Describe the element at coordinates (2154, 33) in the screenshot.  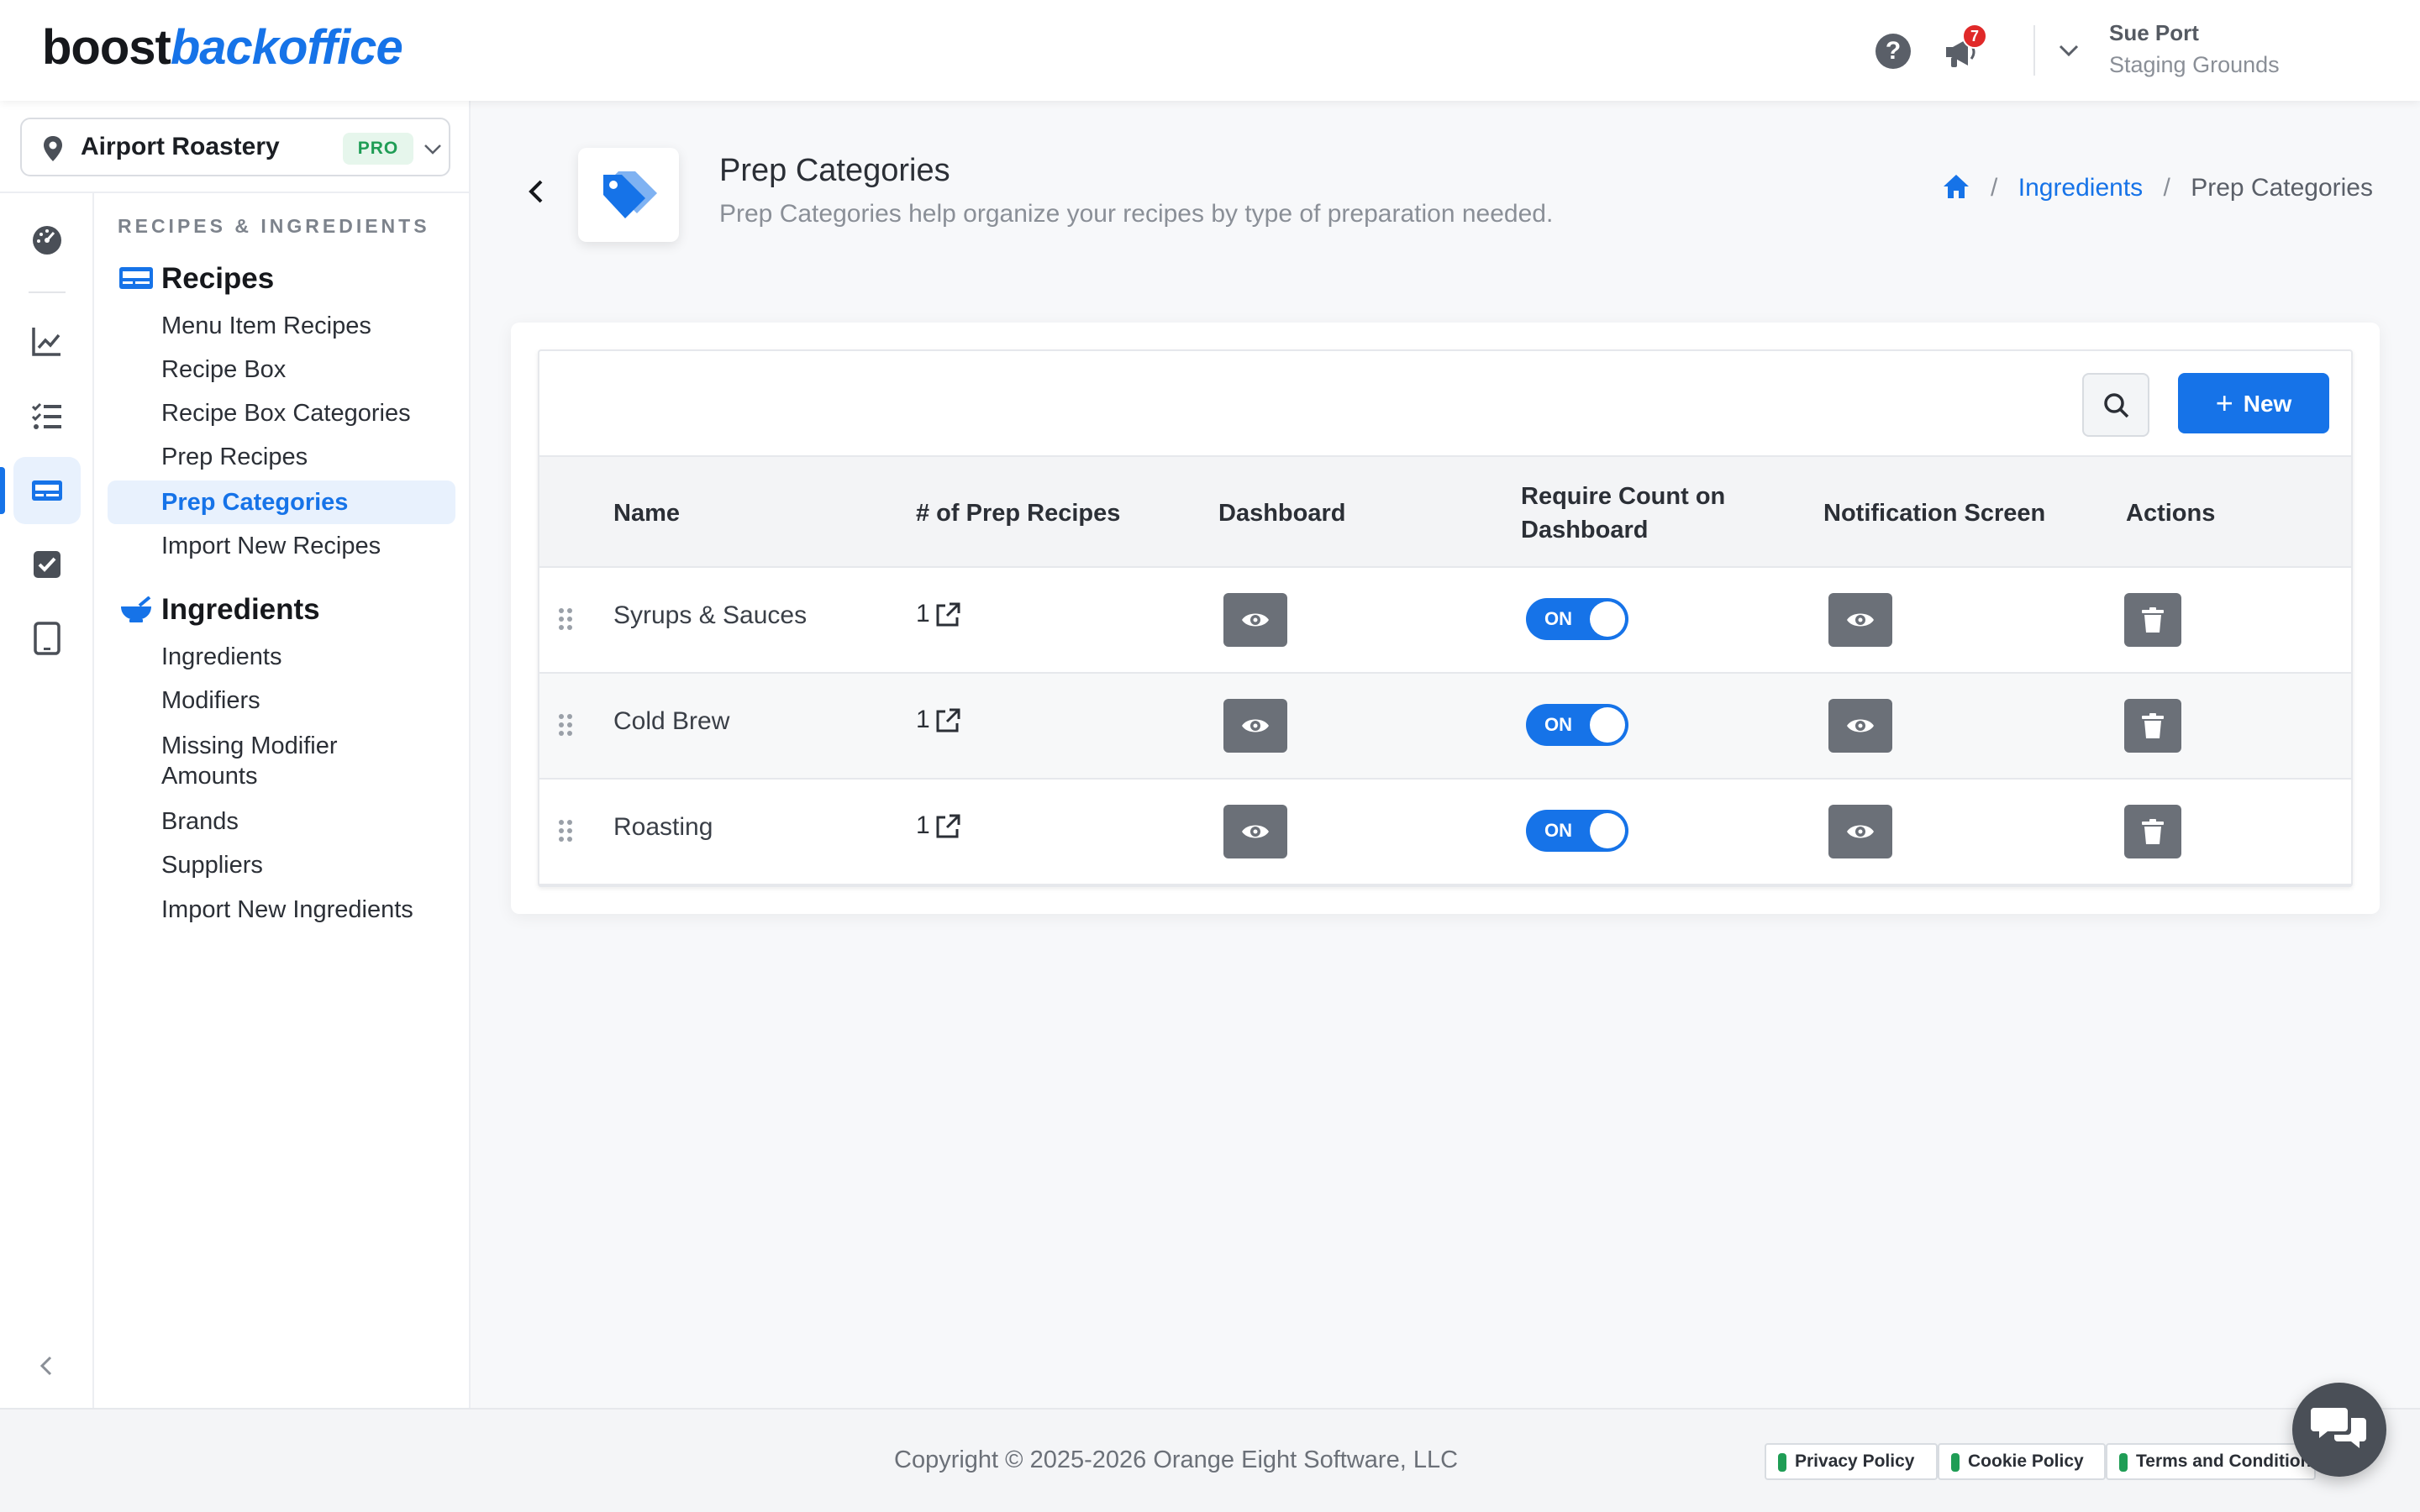
I see `user-name: Sue Port` at that location.